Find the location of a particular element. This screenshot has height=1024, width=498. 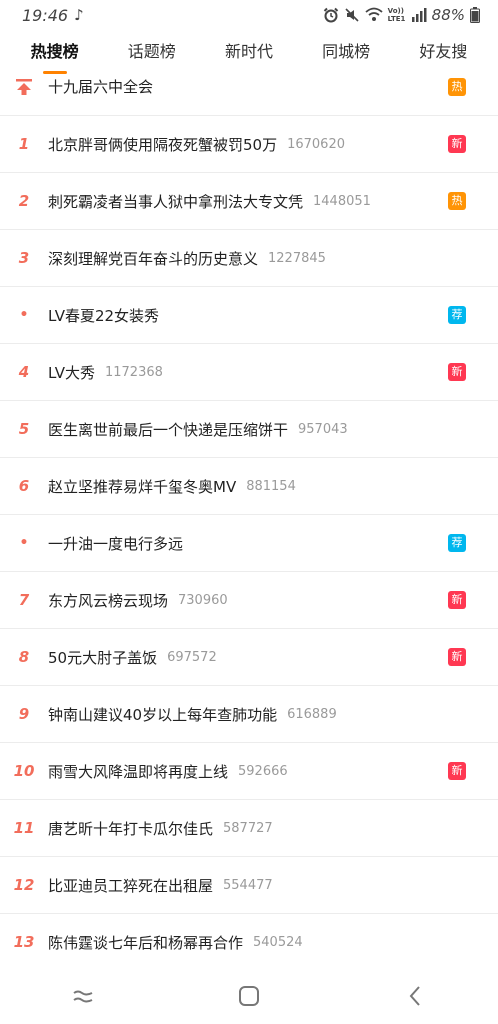

rank-number: 2 is located at coordinates (24, 201).